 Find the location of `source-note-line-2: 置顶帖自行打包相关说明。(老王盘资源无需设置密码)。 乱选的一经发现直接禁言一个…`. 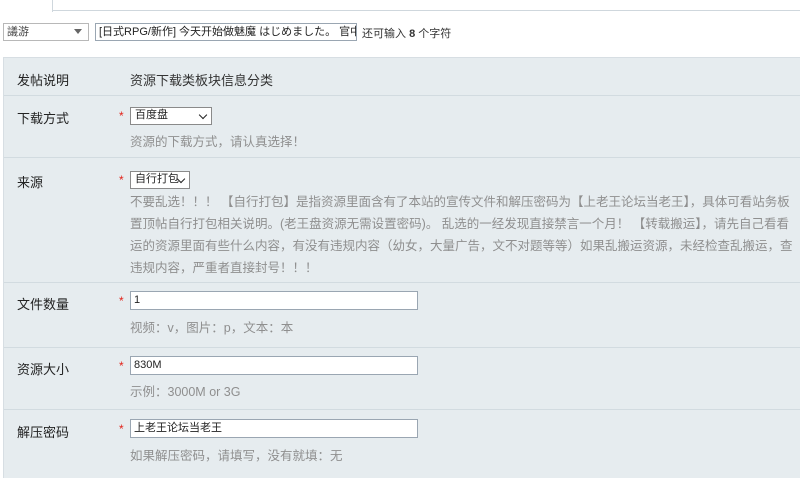

source-note-line-2: 置顶帖自行打包相关说明。(老王盘资源无需设置密码)。 乱选的一经发现直接禁言一个… is located at coordinates (460, 224).